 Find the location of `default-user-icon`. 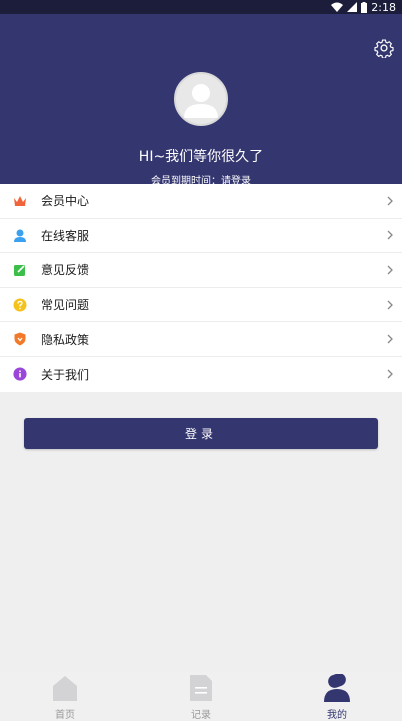

default-user-icon is located at coordinates (201, 101).